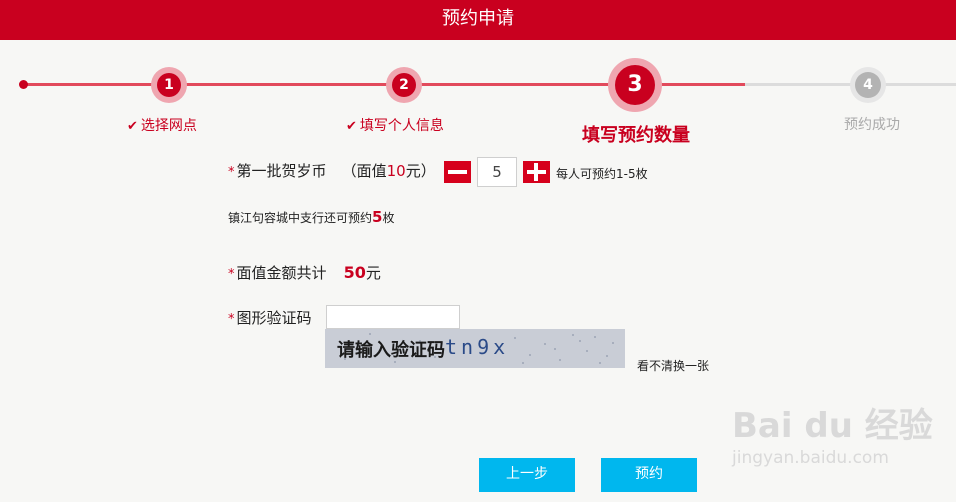 The image size is (956, 502). Describe the element at coordinates (332, 170) in the screenshot. I see `coin-row: * 第一批贺岁币 （面值10元）` at that location.